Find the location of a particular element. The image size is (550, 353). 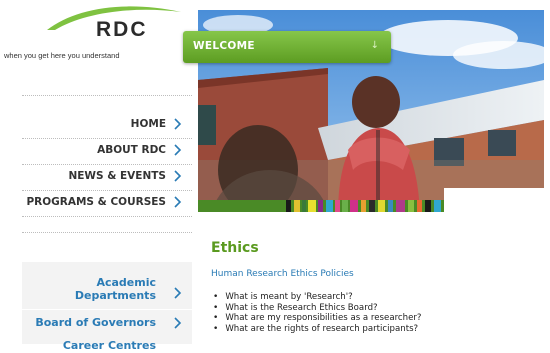

logo-tagline: when you get here you understand is located at coordinates (62, 55).